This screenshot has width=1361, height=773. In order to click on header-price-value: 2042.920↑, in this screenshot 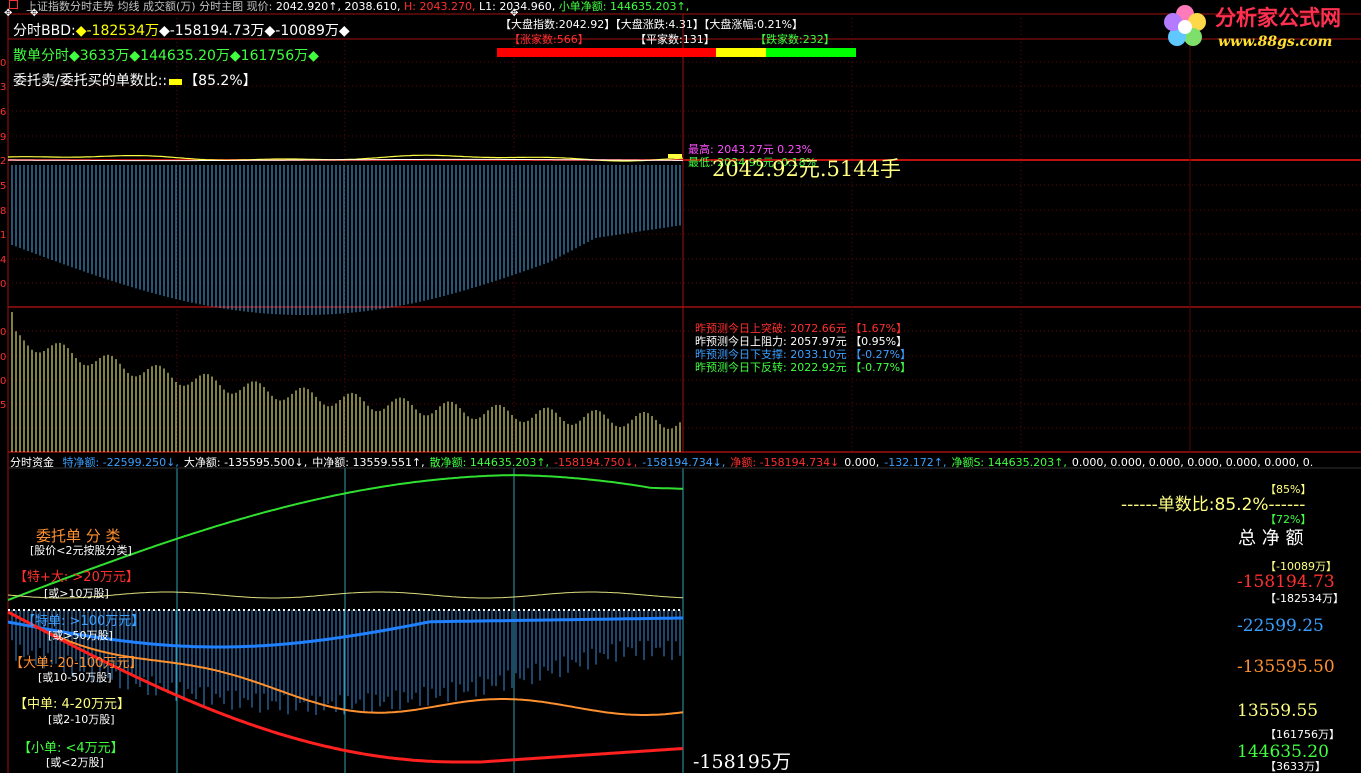, I will do `click(308, 6)`.